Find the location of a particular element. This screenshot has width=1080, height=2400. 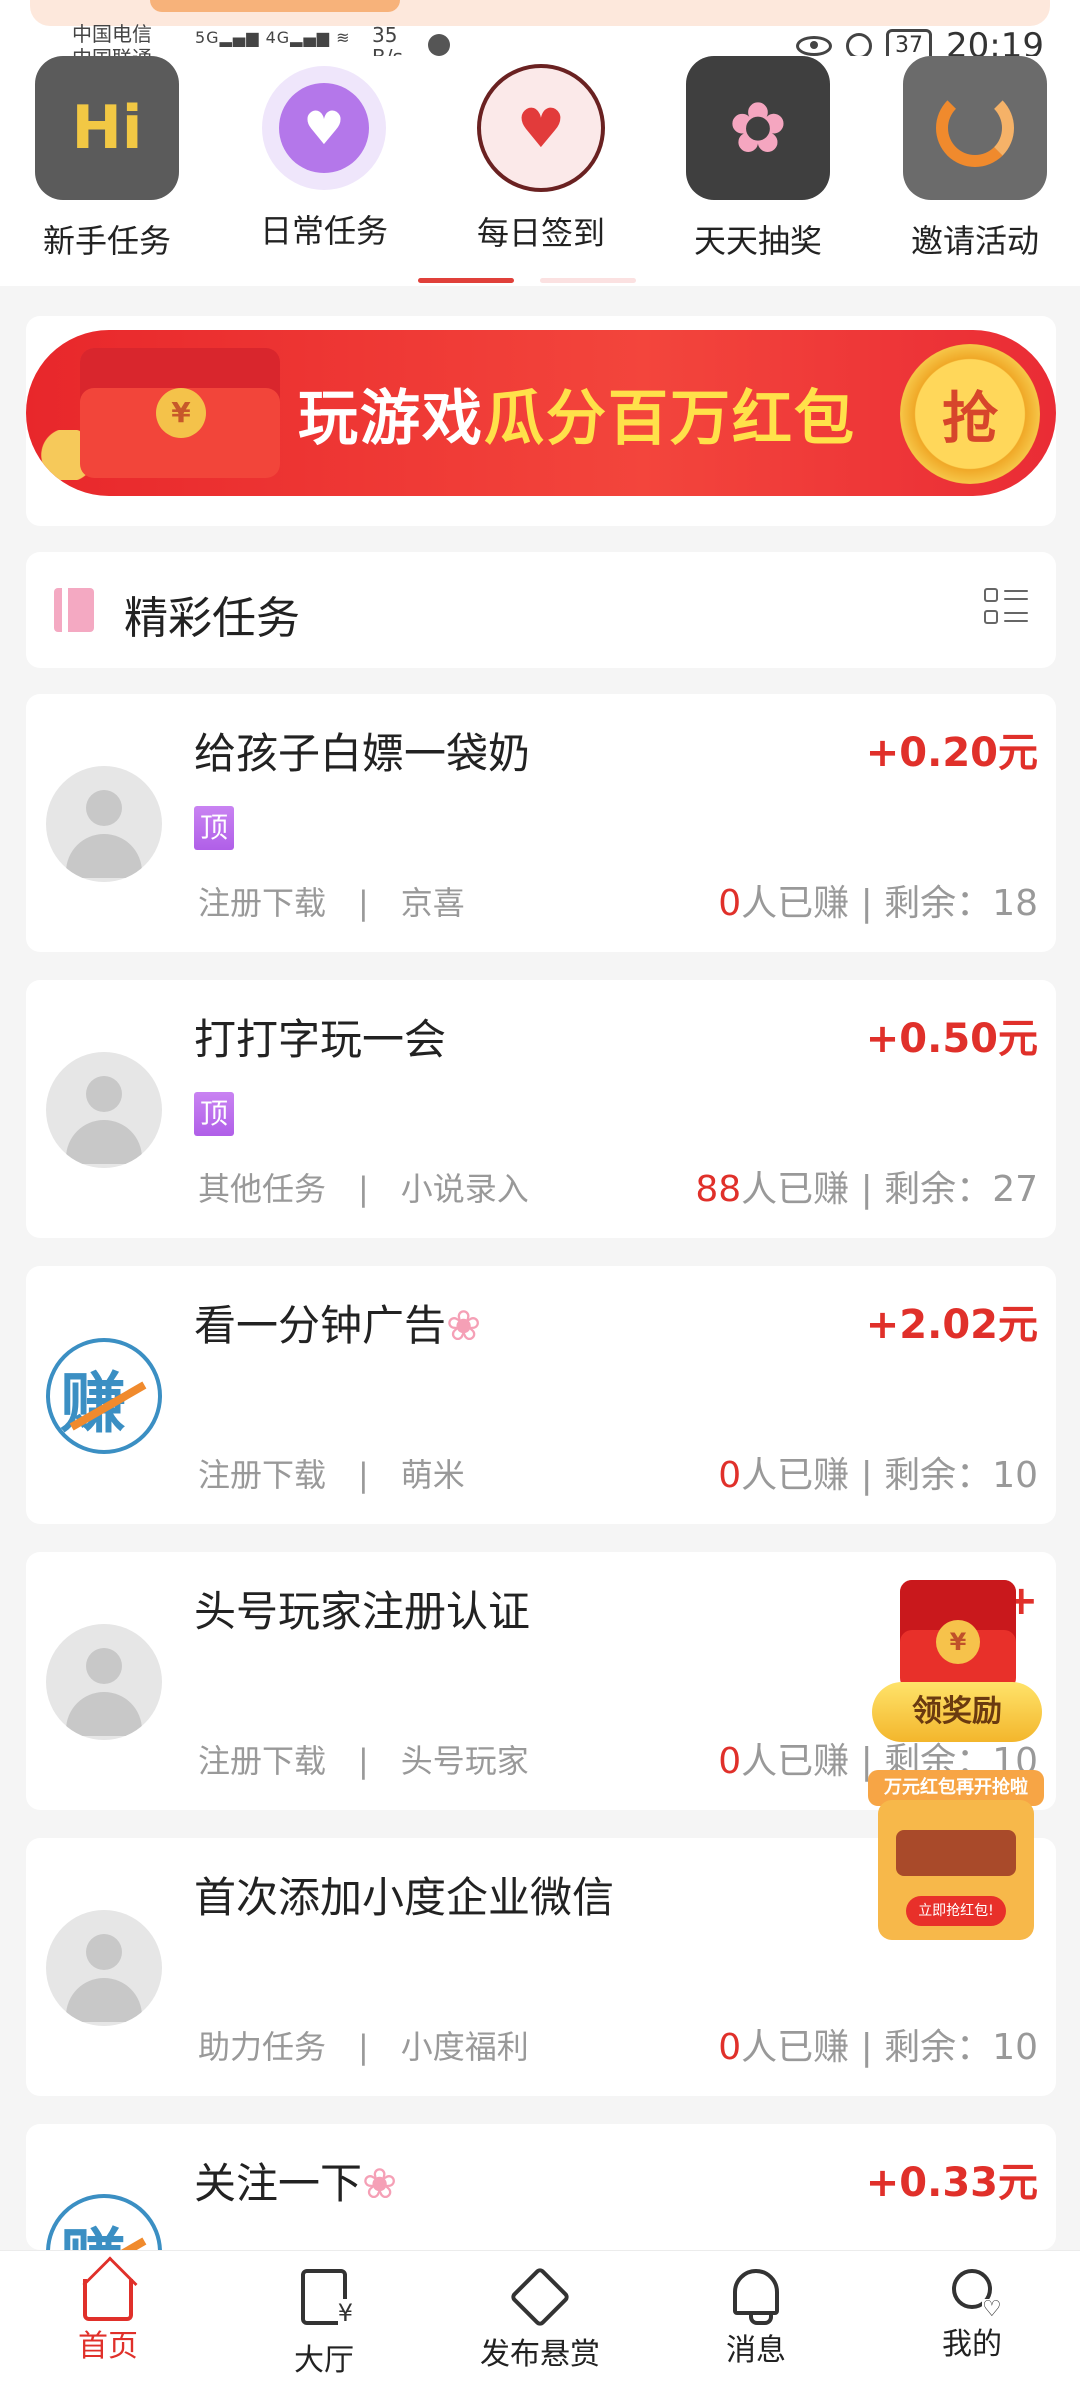

nav-me: 我的 is located at coordinates (972, 2316).